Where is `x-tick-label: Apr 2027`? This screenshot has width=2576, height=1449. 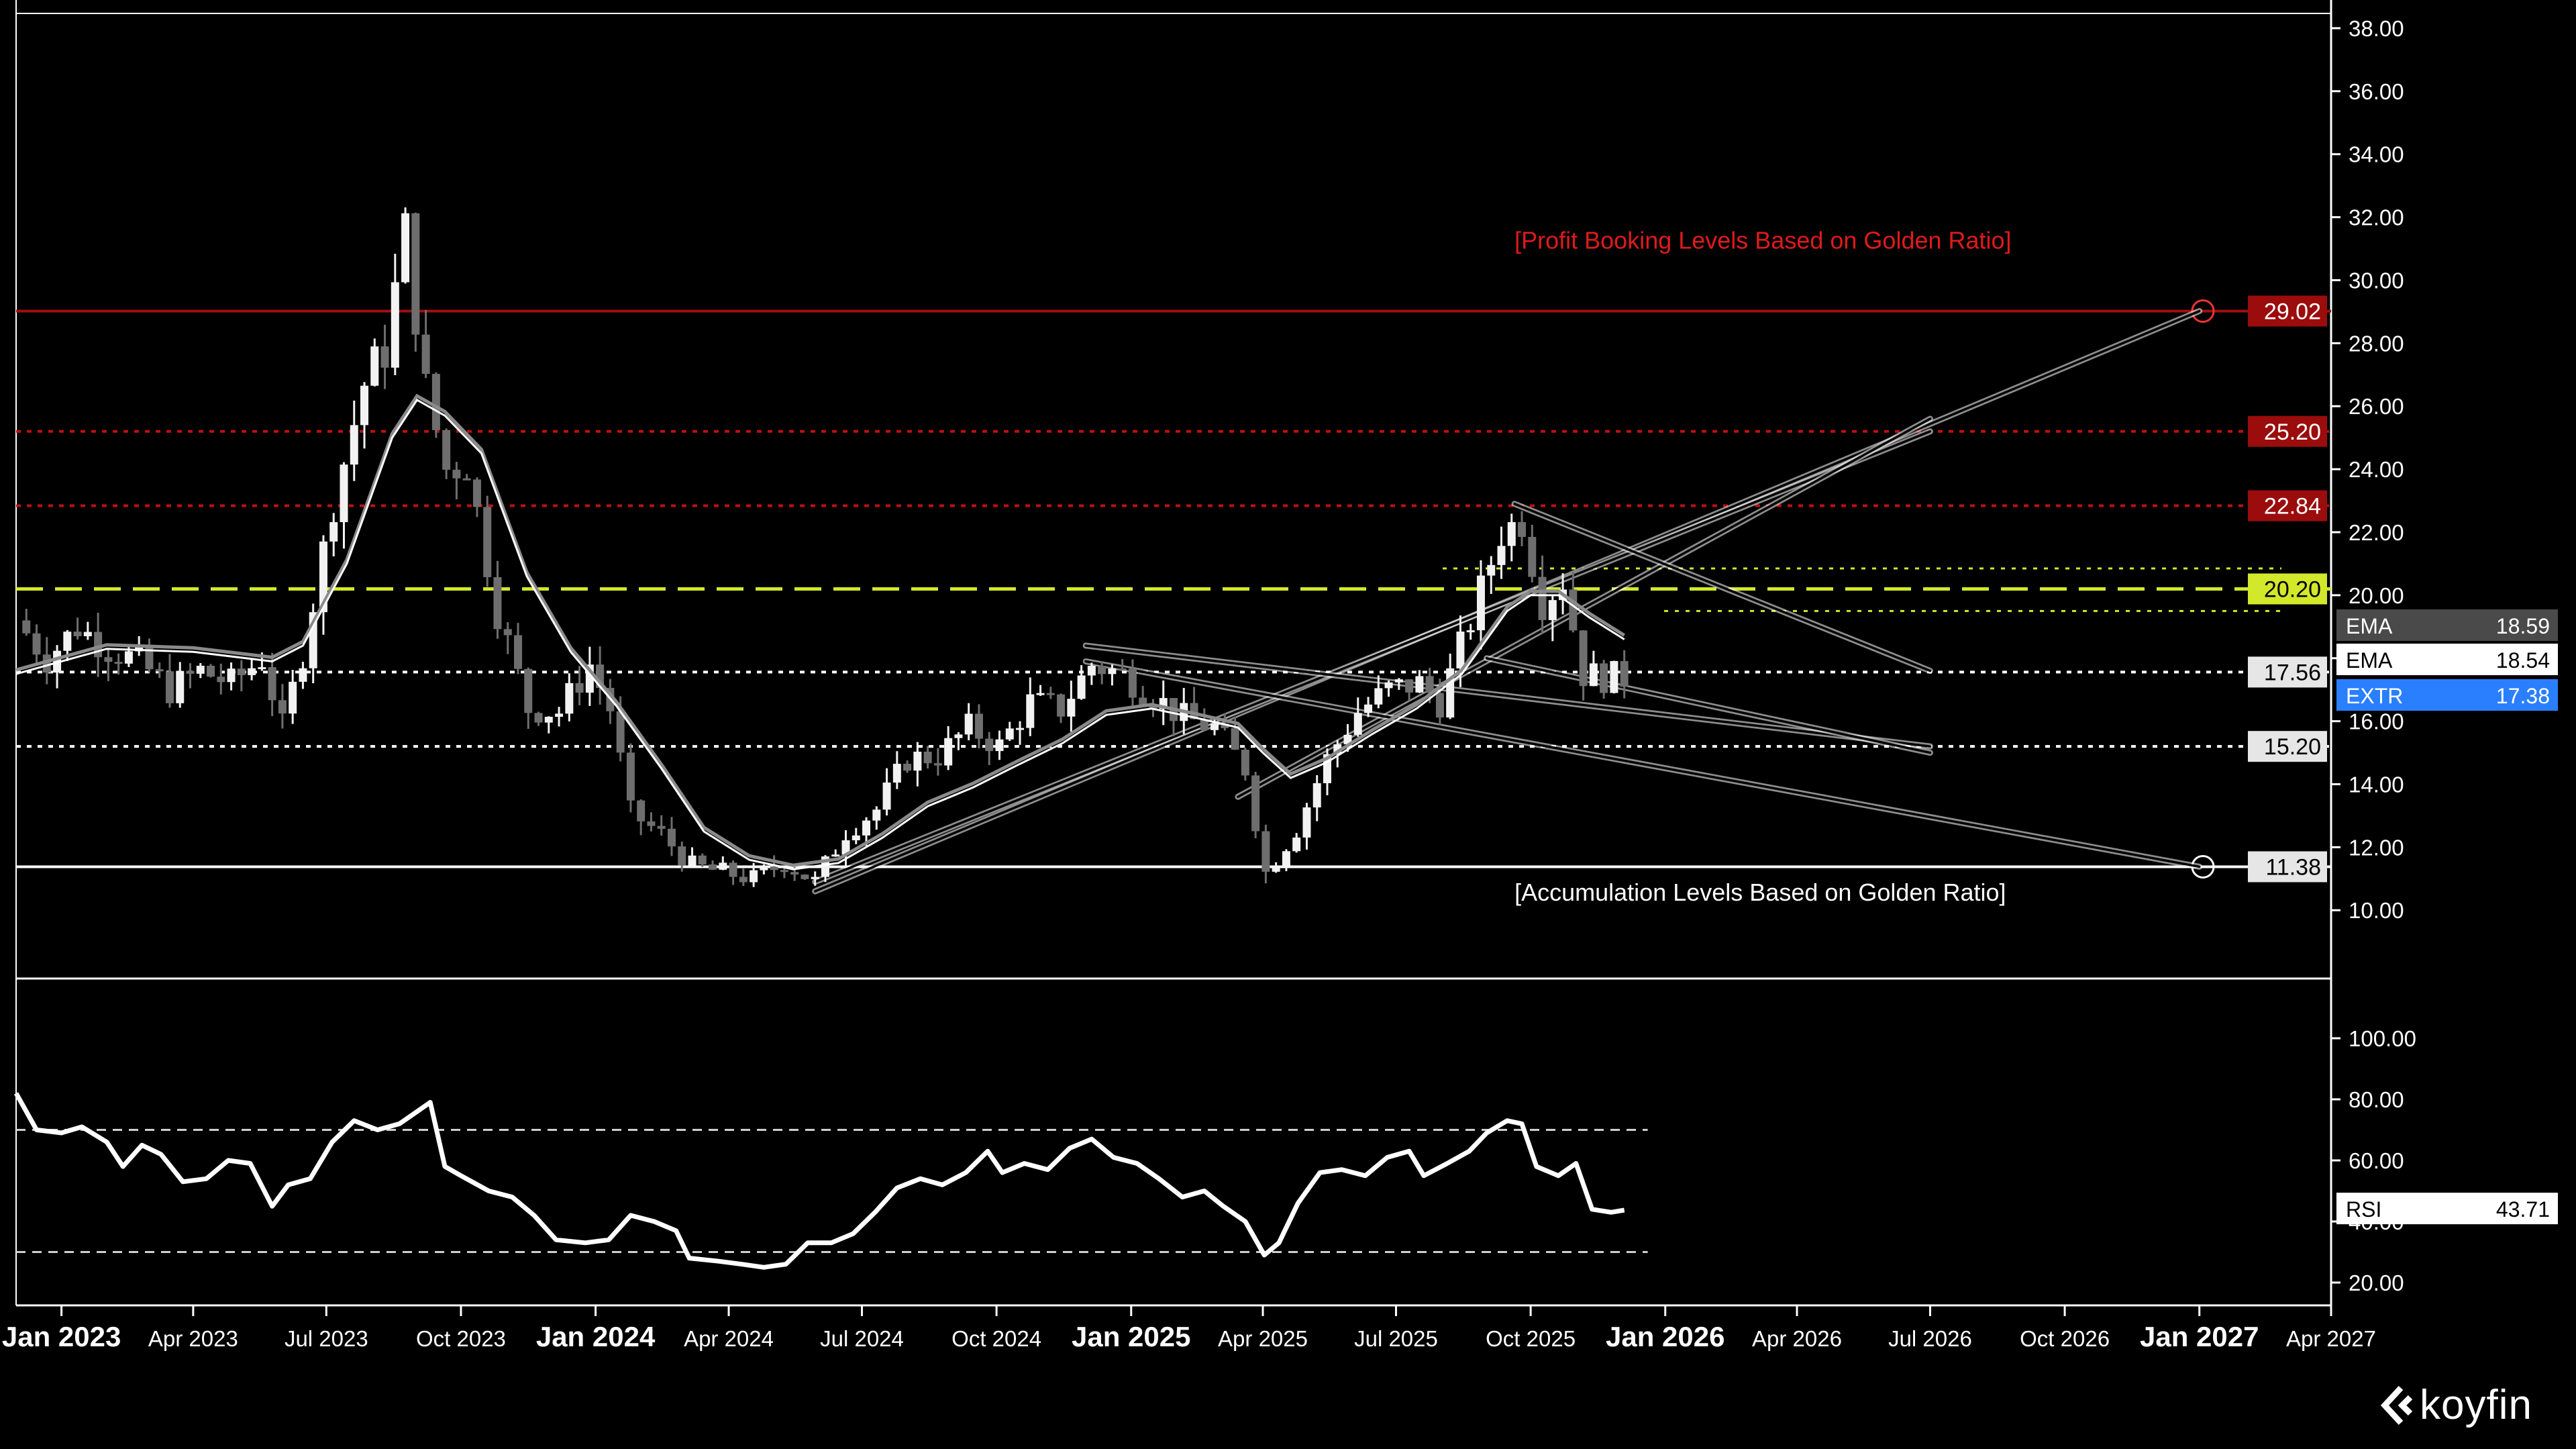 x-tick-label: Apr 2027 is located at coordinates (2331, 1338).